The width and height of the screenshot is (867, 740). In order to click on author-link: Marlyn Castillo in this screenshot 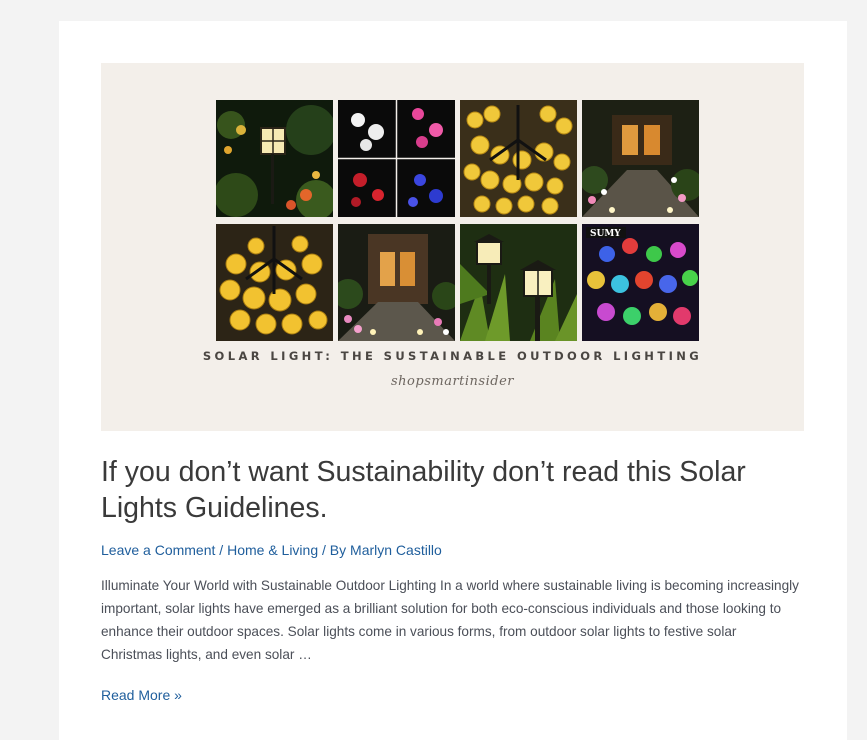, I will do `click(396, 550)`.